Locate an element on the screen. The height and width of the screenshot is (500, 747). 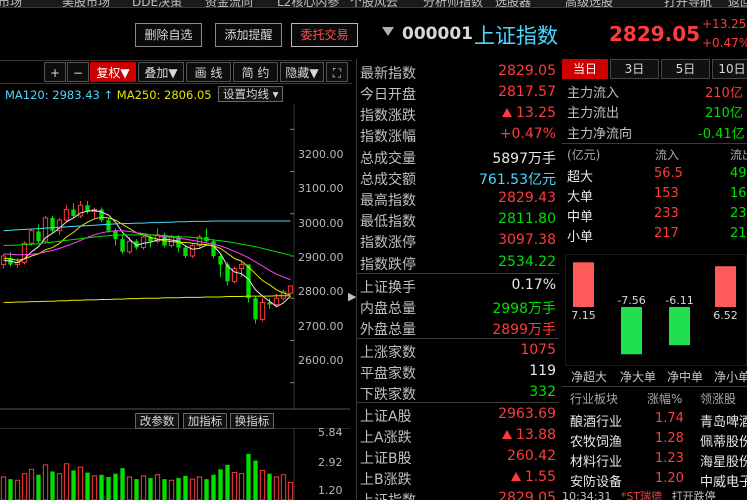
industry-header: 行业板块 涨幅% 领涨股 is located at coordinates (657, 399).